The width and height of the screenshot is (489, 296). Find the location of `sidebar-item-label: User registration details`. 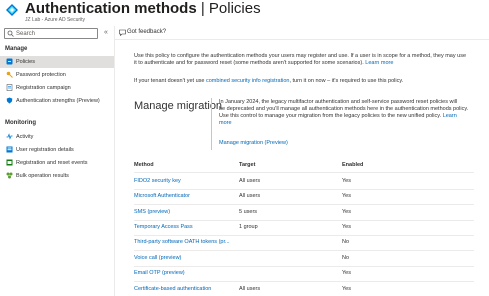

sidebar-item-label: User registration details is located at coordinates (45, 150).